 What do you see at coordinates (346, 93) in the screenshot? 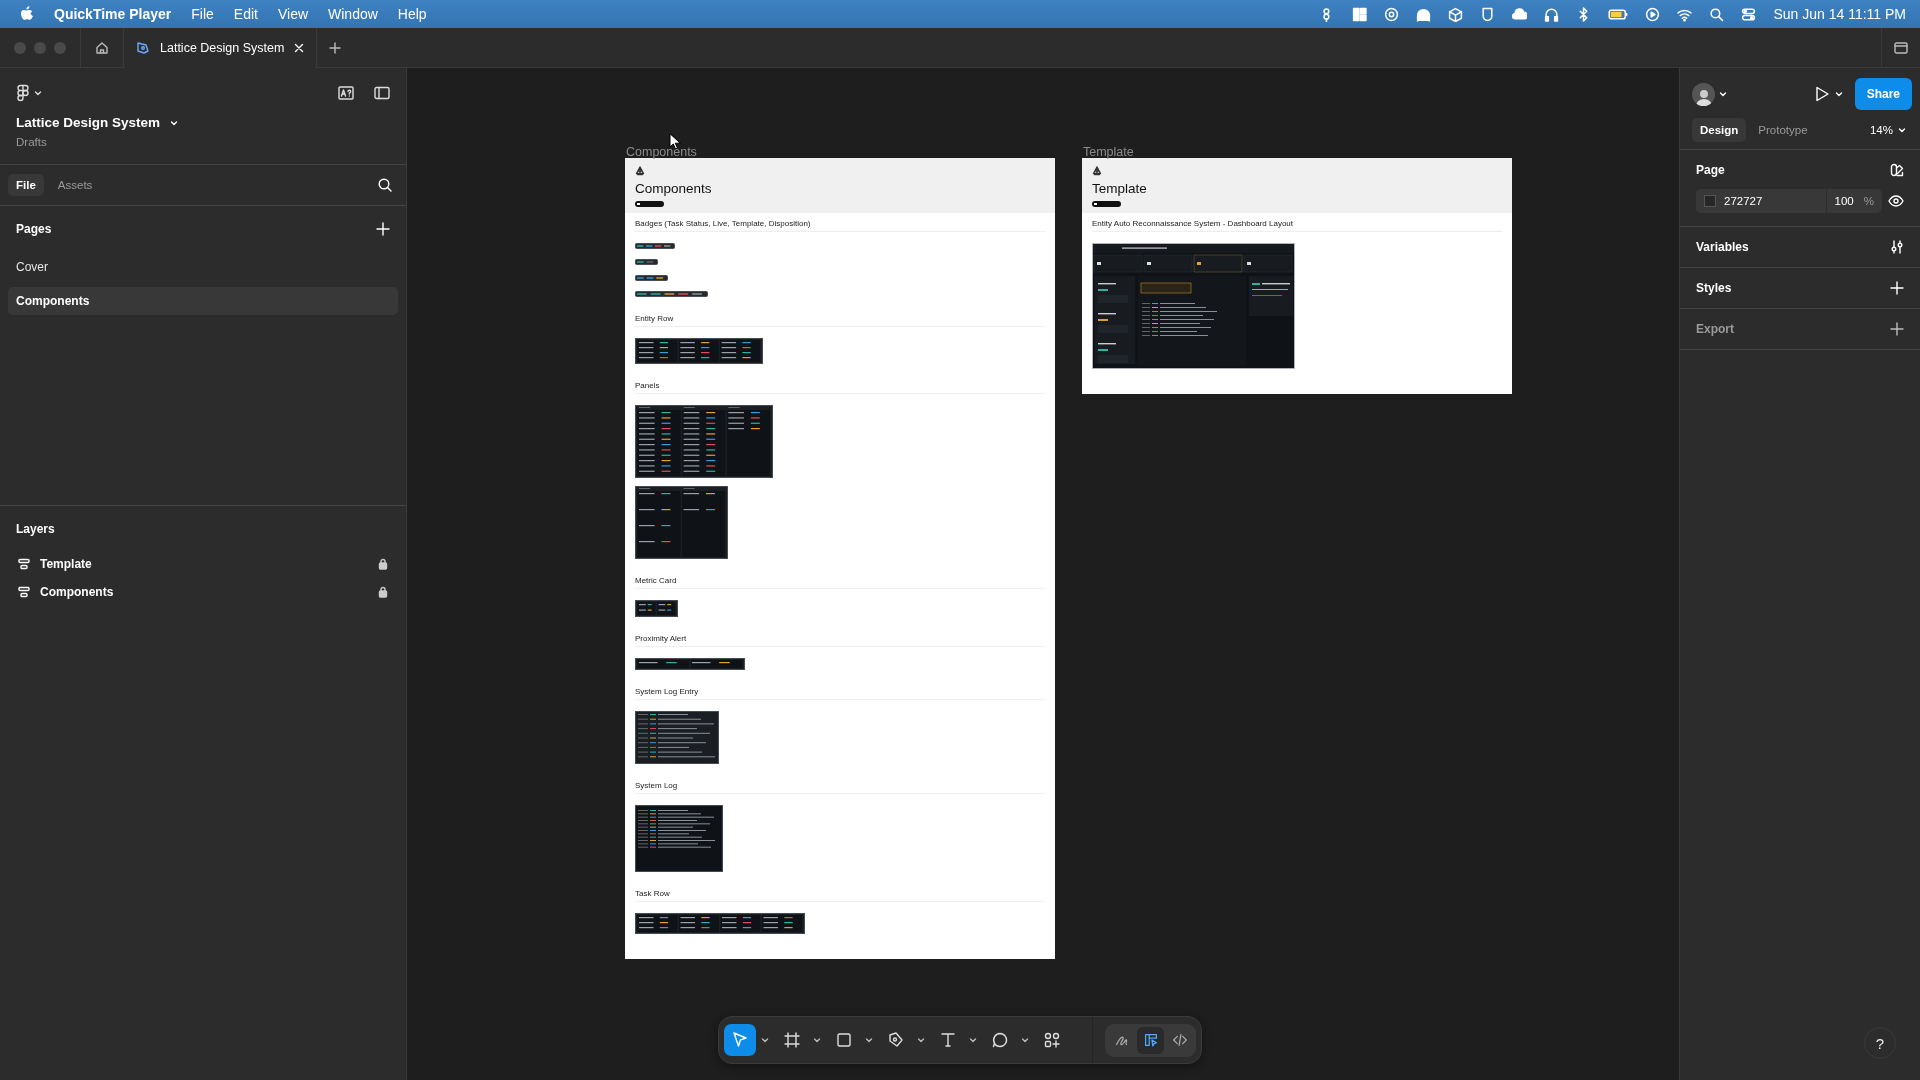
I see `text-check-icon` at bounding box center [346, 93].